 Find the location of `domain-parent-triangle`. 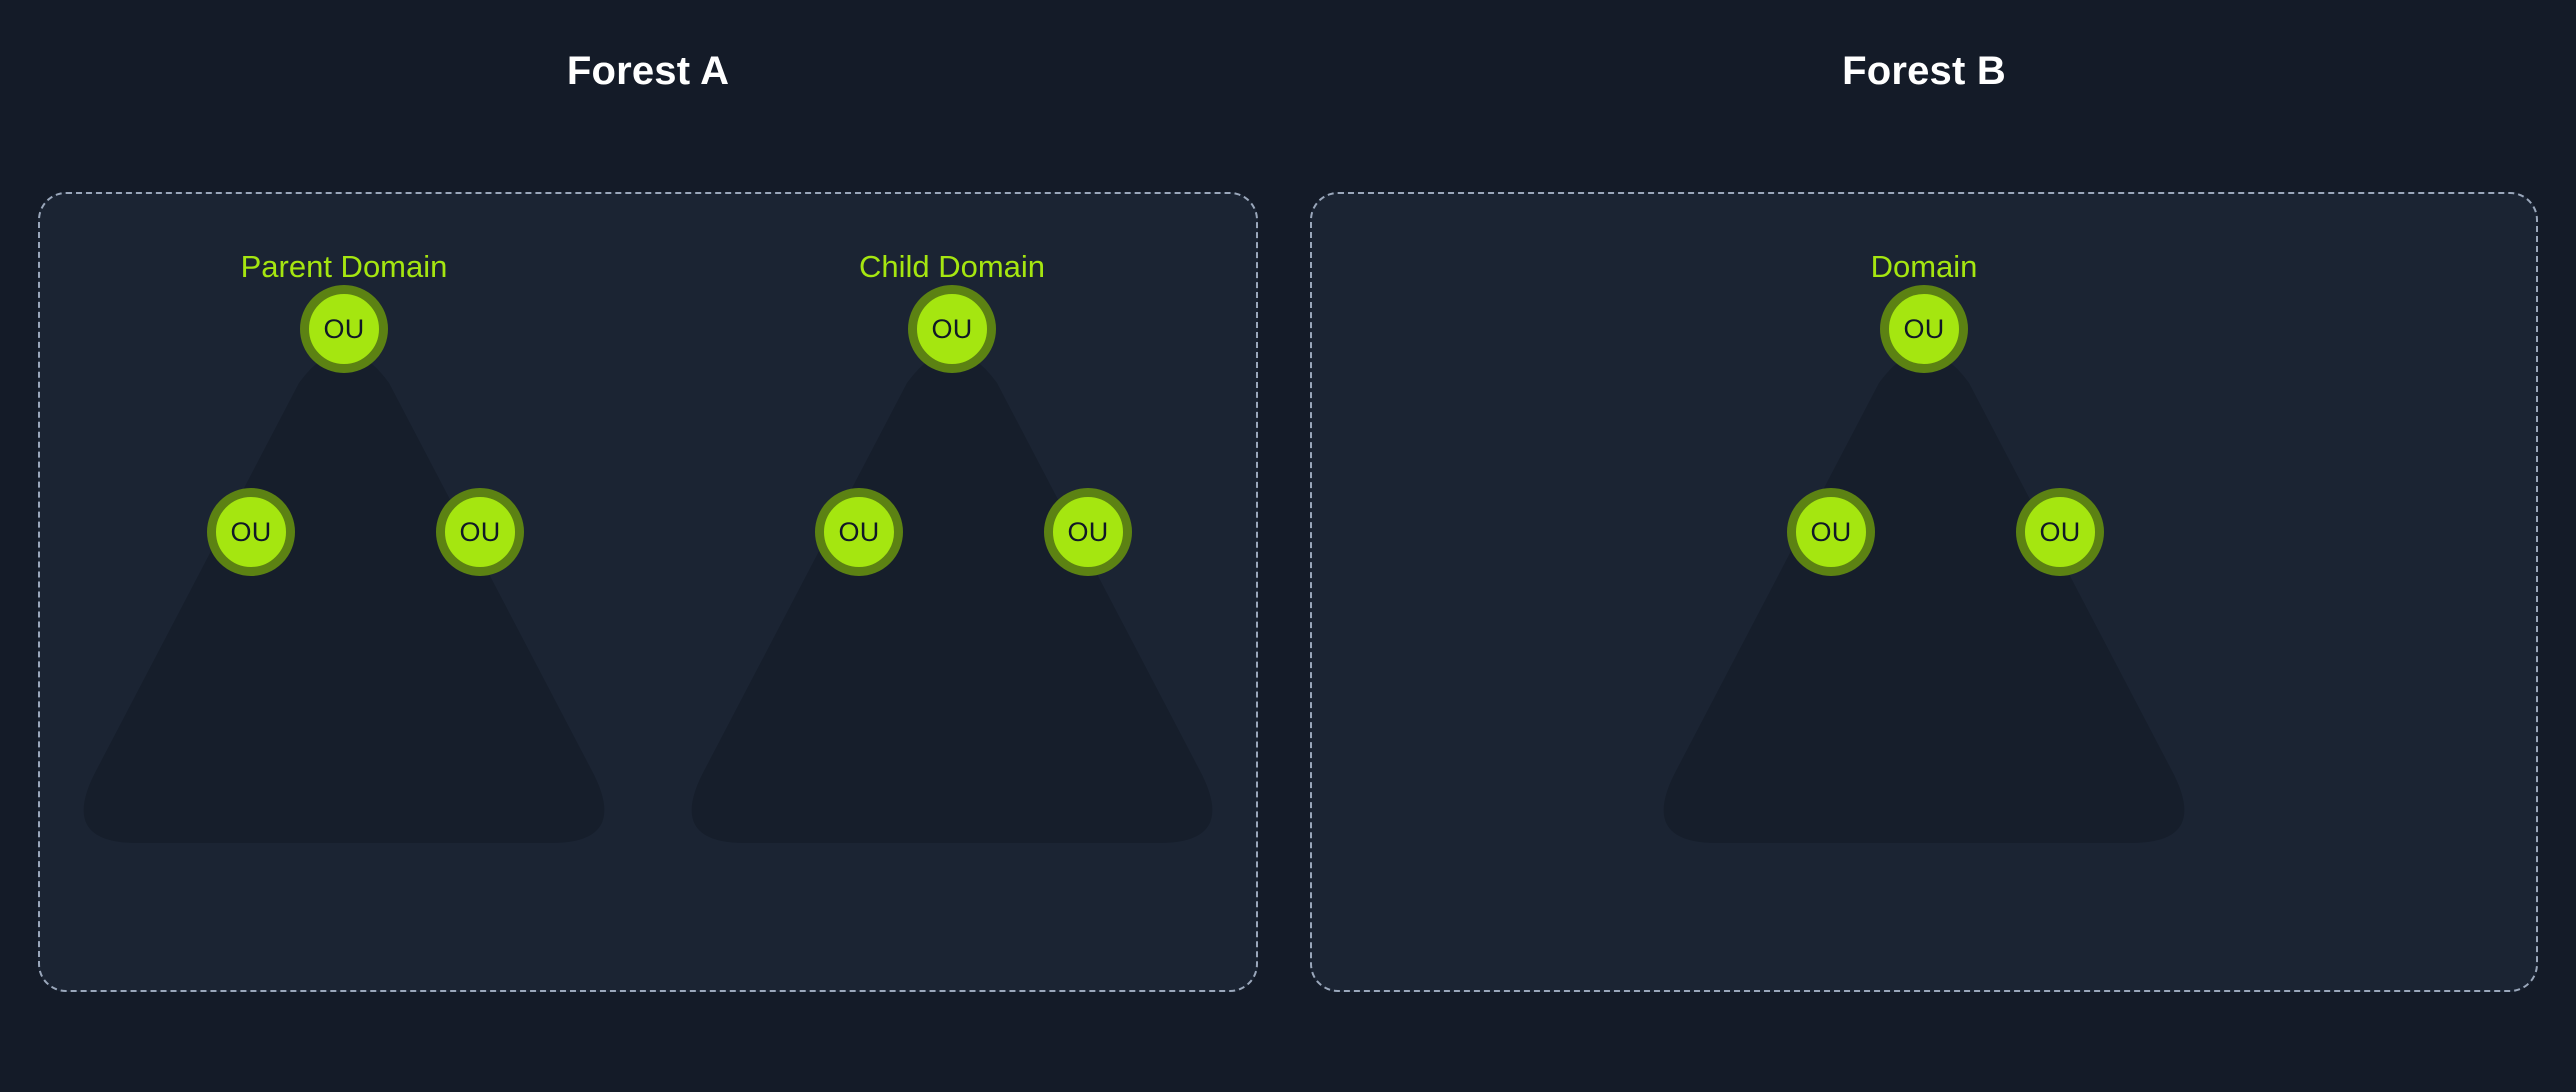

domain-parent-triangle is located at coordinates (344, 608).